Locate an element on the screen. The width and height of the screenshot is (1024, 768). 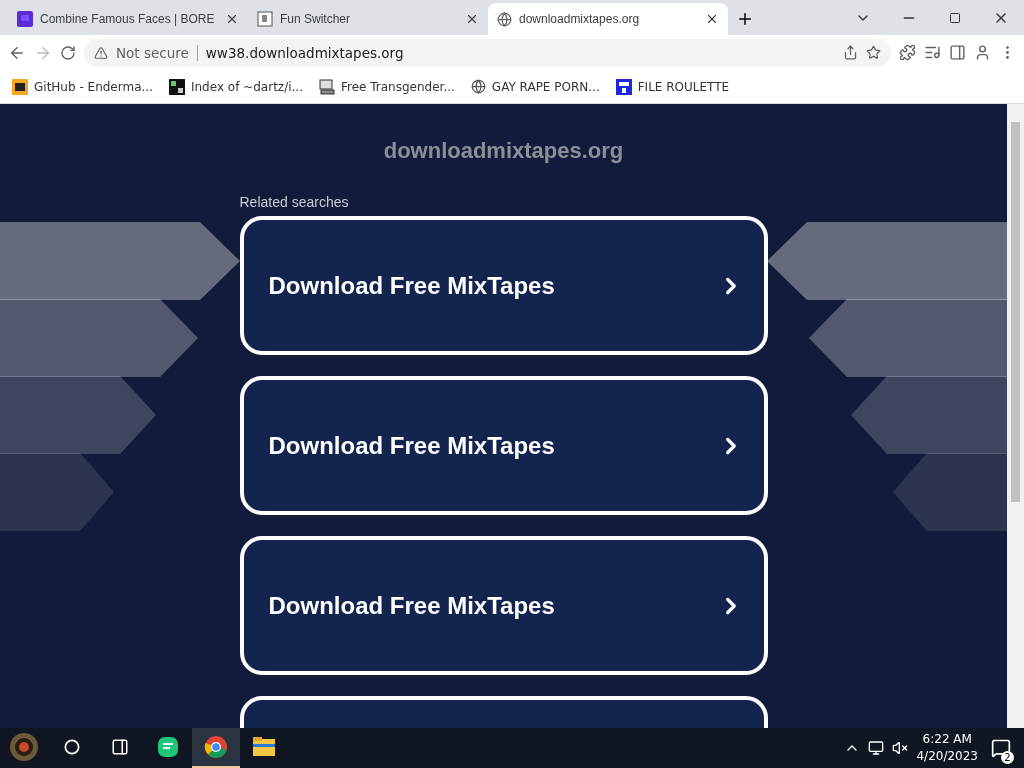
browser-tab: Combine Famous Faces | BORE is located at coordinates (128, 19).